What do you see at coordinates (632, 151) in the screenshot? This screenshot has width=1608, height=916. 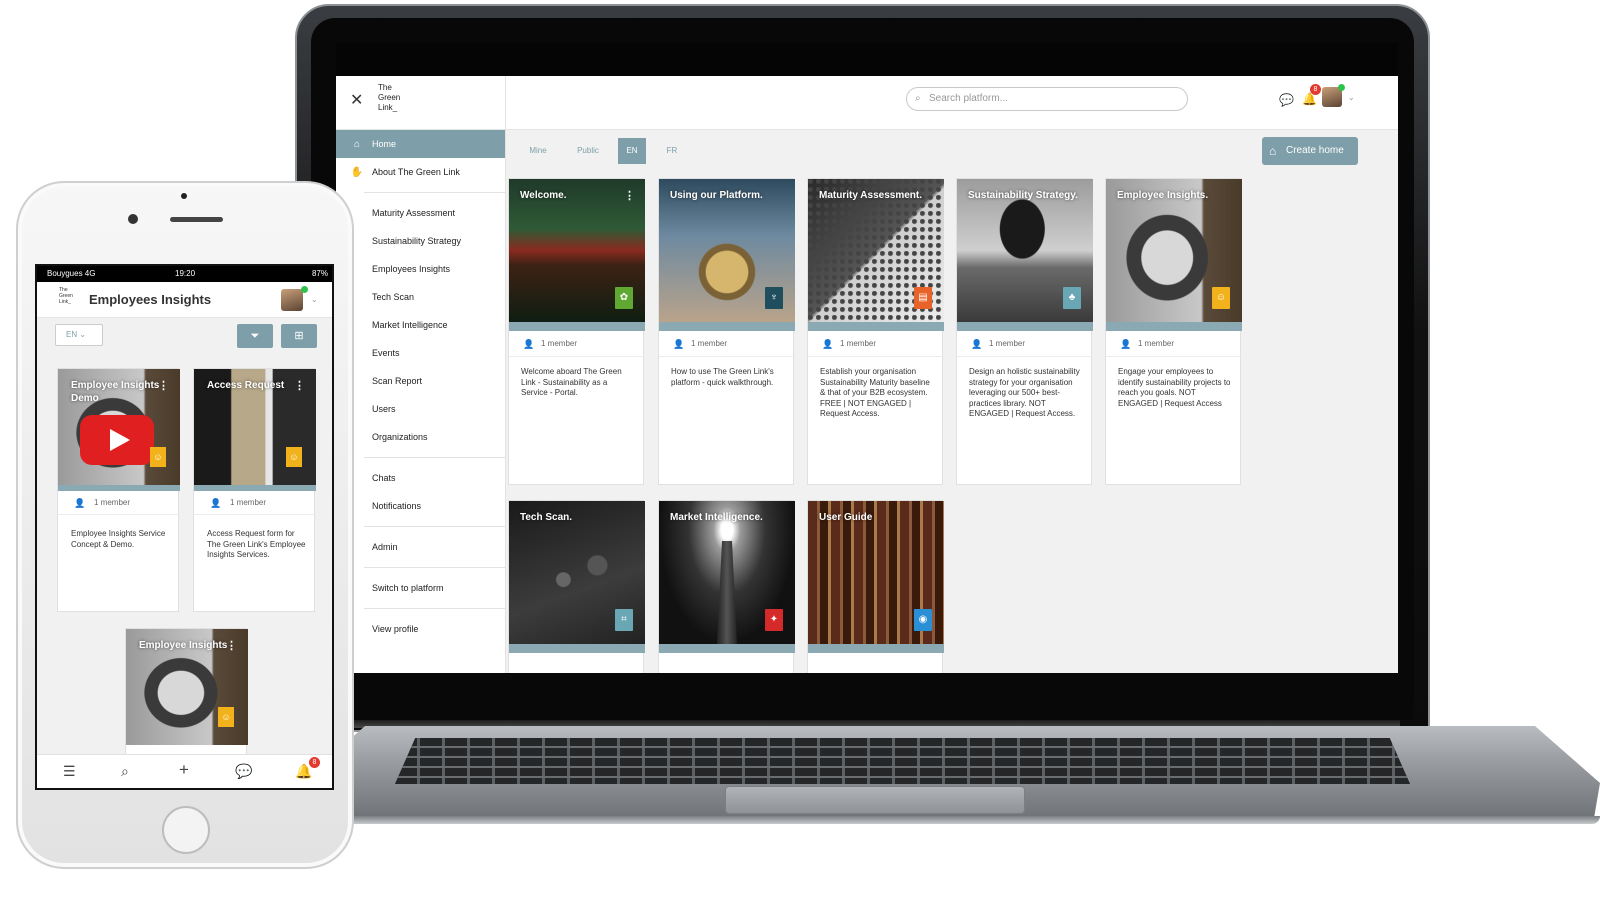 I see `filter-en: EN` at bounding box center [632, 151].